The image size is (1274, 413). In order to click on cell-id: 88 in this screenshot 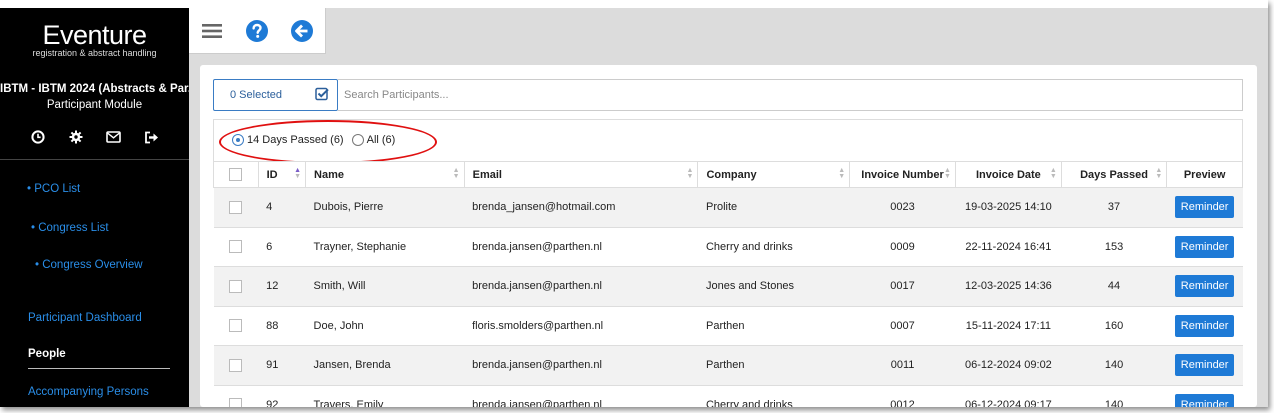, I will do `click(282, 325)`.